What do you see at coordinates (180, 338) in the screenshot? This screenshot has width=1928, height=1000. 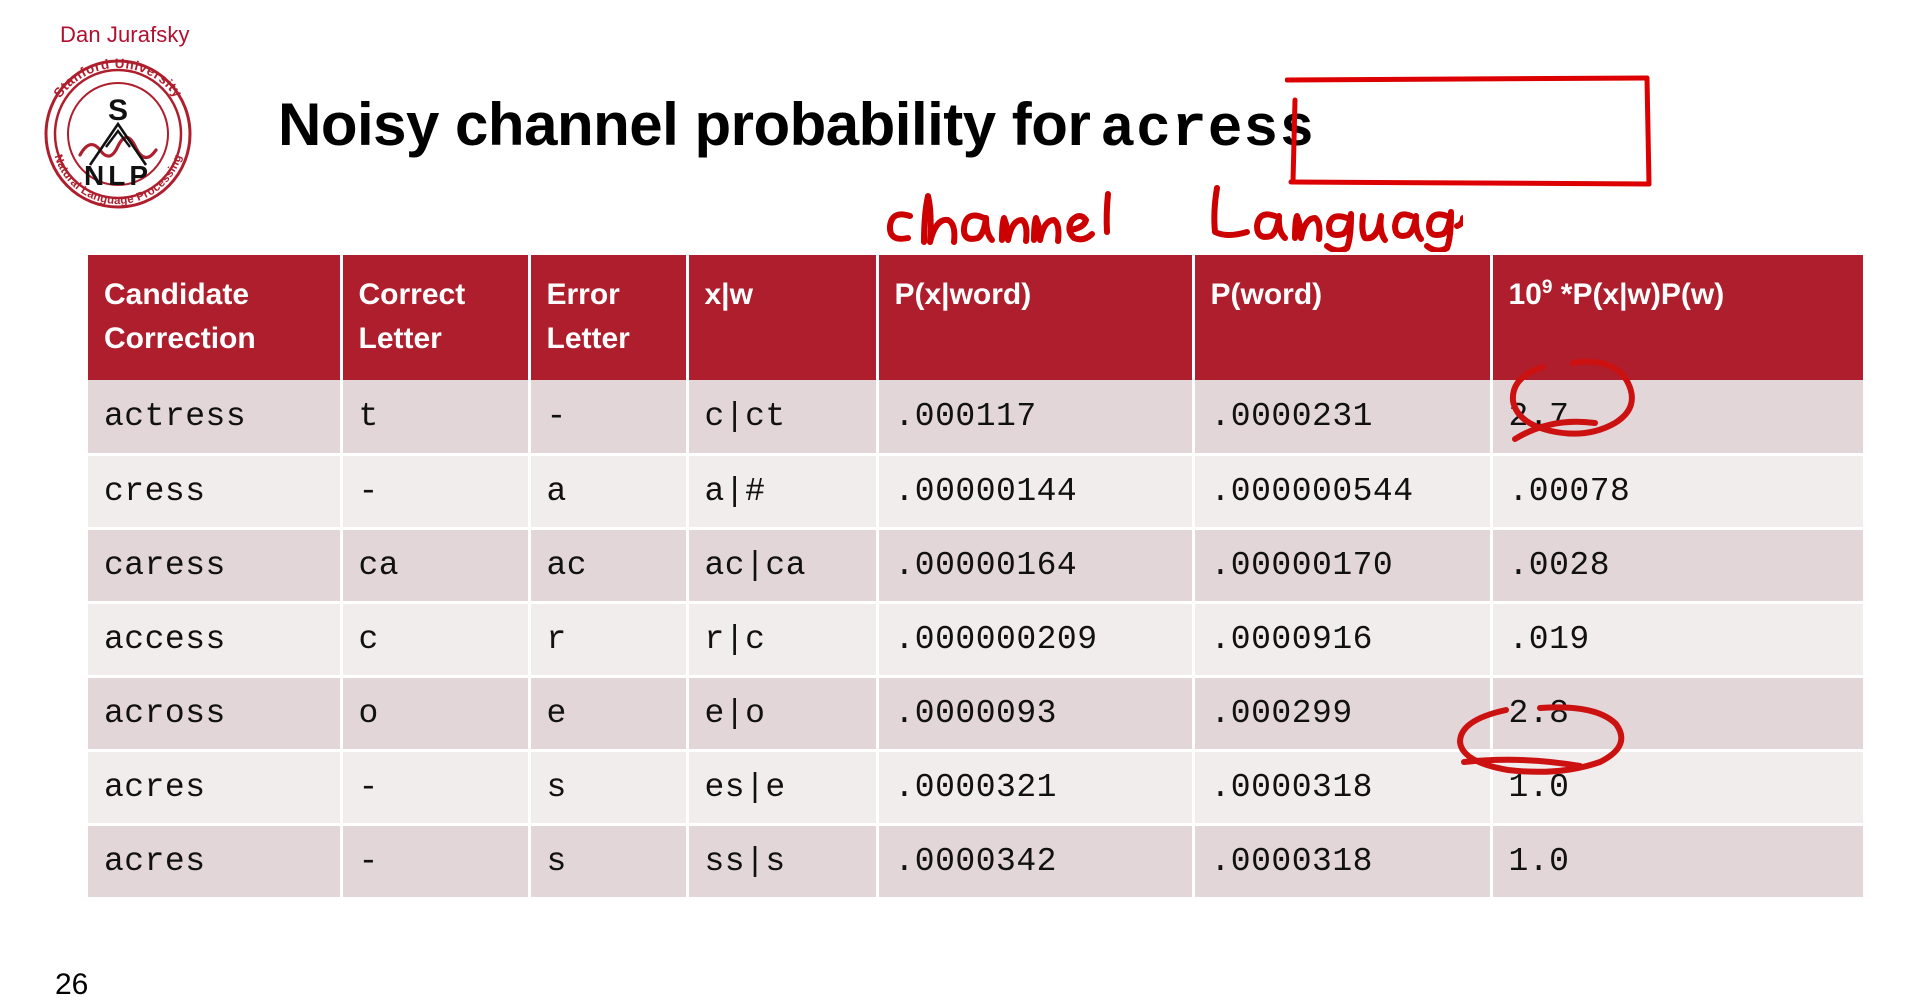 I see `header-line-2: Correction` at bounding box center [180, 338].